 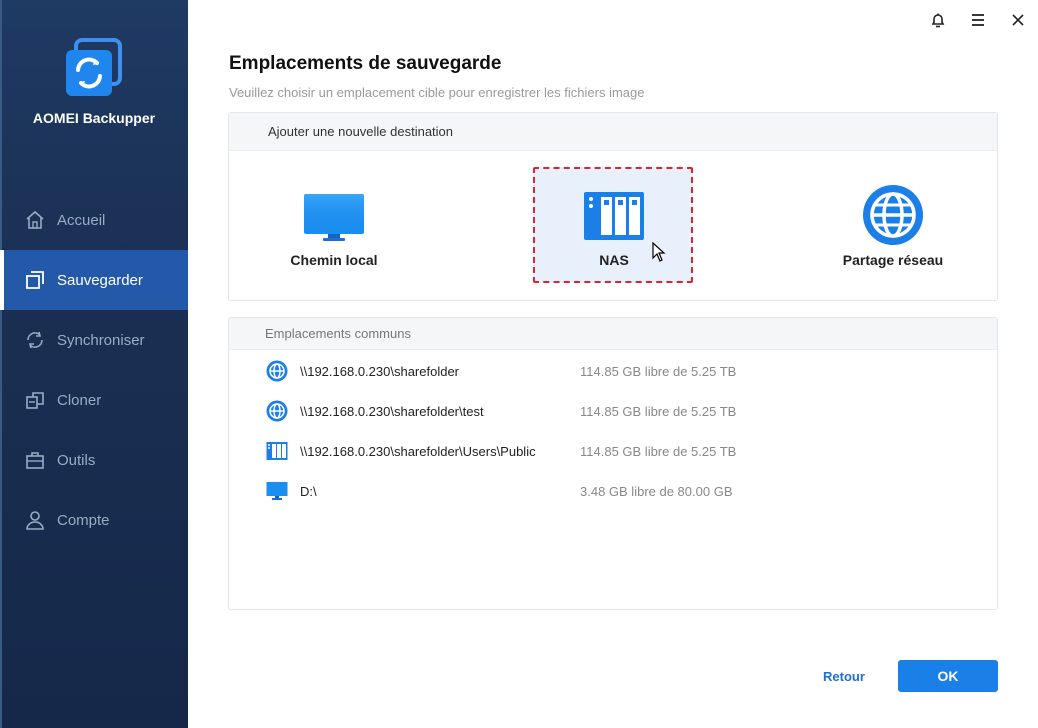 What do you see at coordinates (365, 63) in the screenshot?
I see `page-title: Emplacements de sauvegarde` at bounding box center [365, 63].